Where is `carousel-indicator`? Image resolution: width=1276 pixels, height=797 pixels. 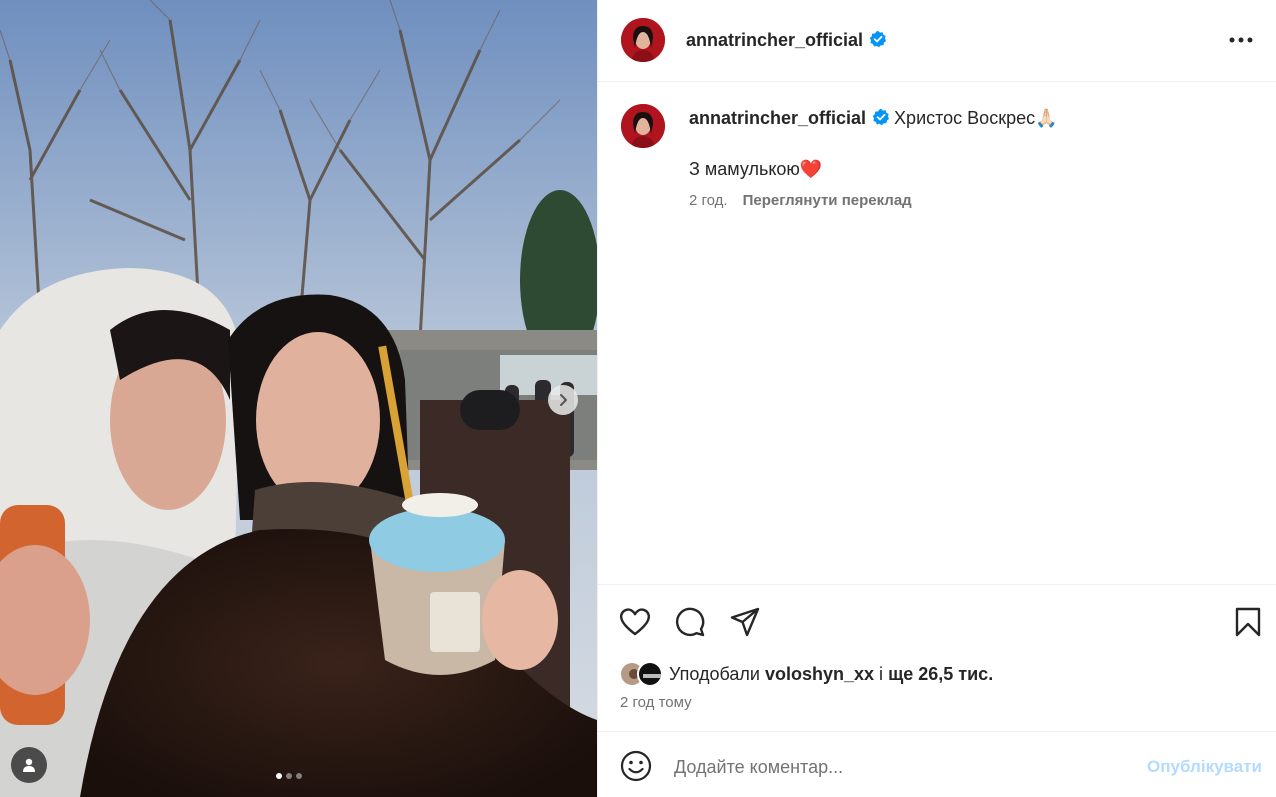 carousel-indicator is located at coordinates (289, 776).